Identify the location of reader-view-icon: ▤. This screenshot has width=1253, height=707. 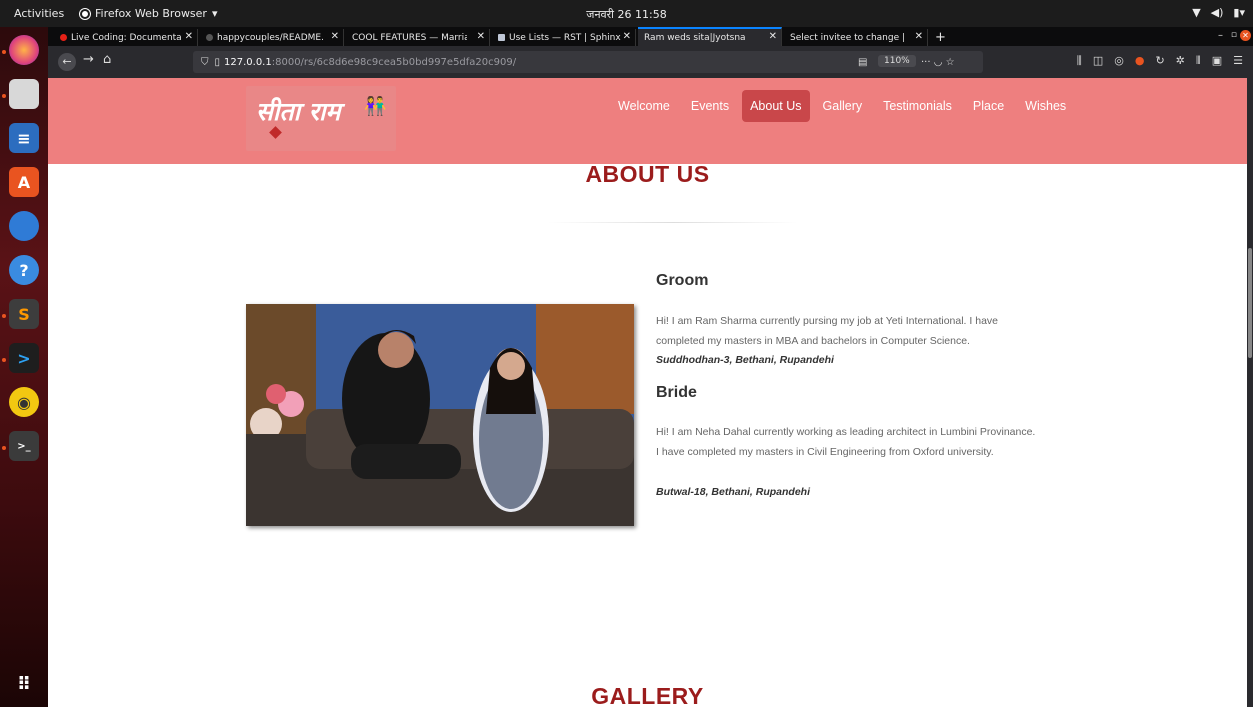
(862, 62).